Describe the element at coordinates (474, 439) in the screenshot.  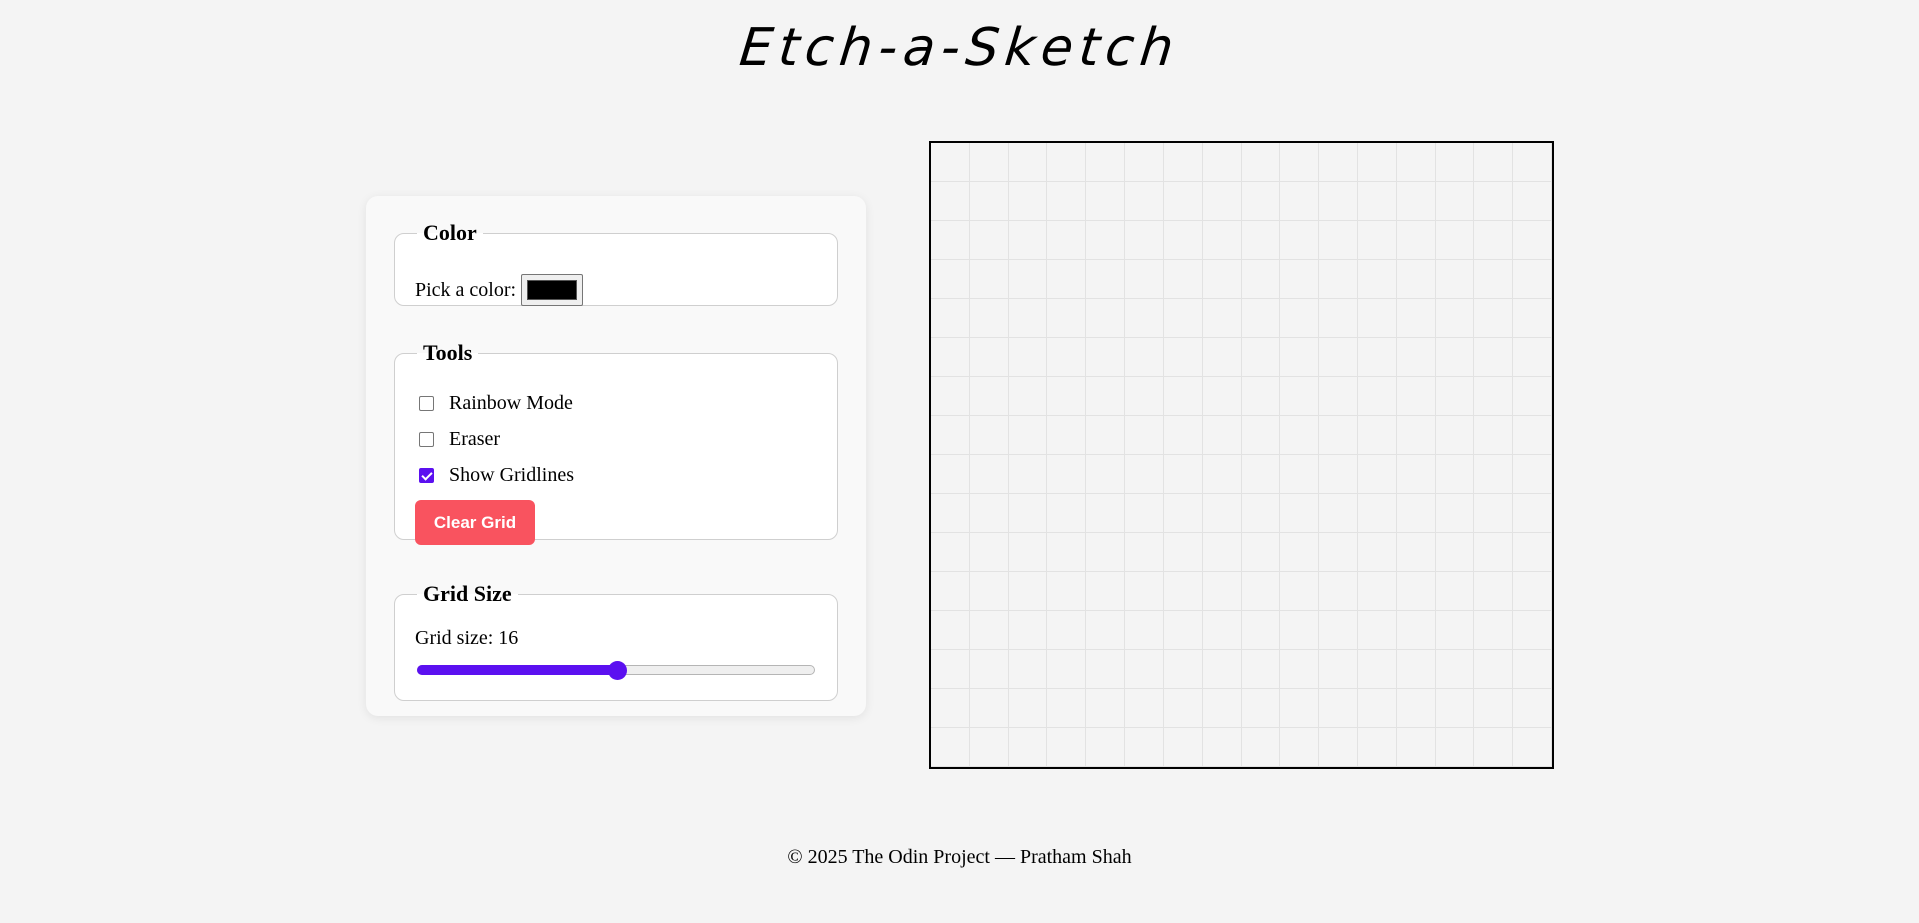
I see `eraser-label: Eraser` at that location.